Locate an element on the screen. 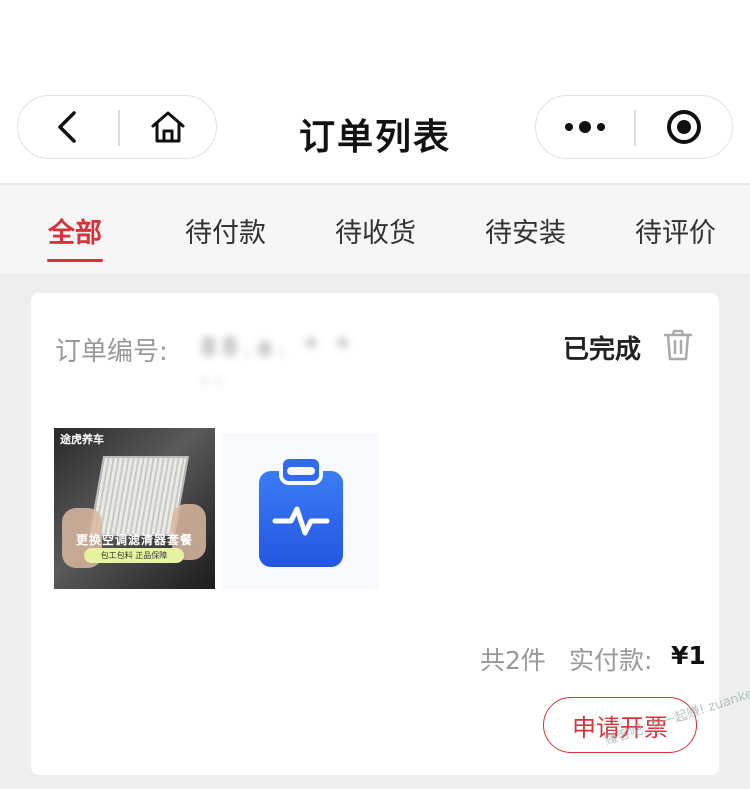  active-tab-indicator is located at coordinates (75, 260).